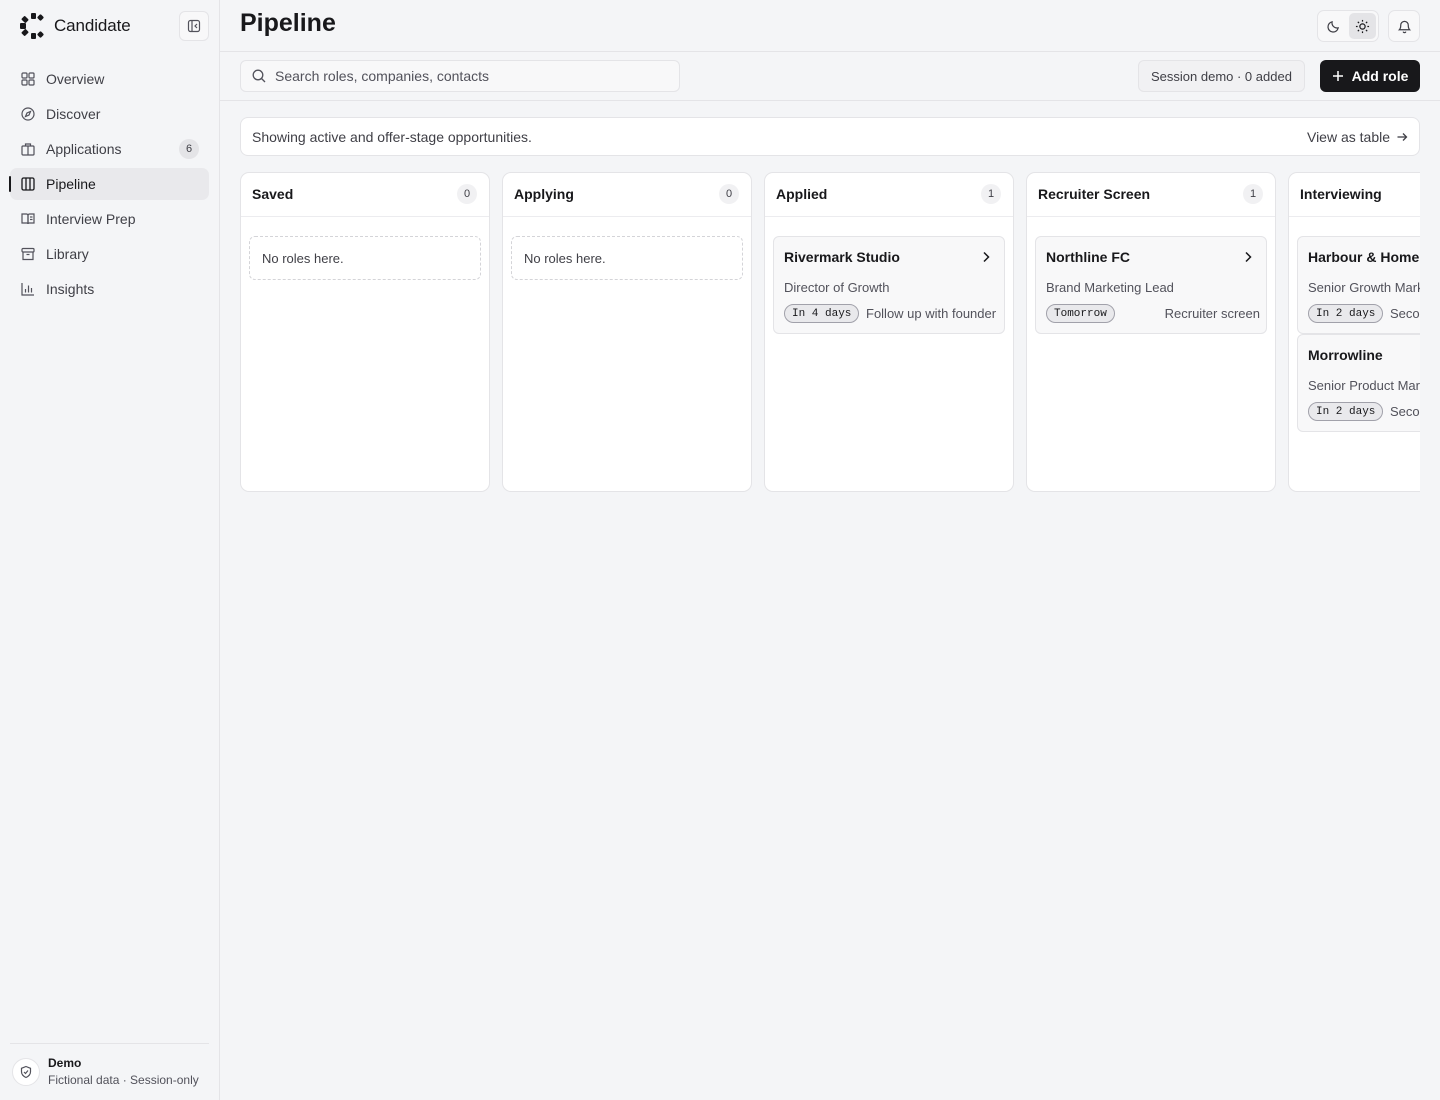  What do you see at coordinates (28, 79) in the screenshot?
I see `grid-icon` at bounding box center [28, 79].